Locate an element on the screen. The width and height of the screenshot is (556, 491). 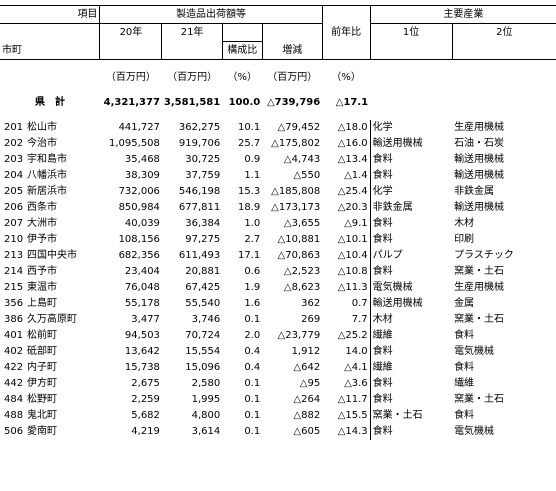
city-code: 356 is located at coordinates (14, 303).